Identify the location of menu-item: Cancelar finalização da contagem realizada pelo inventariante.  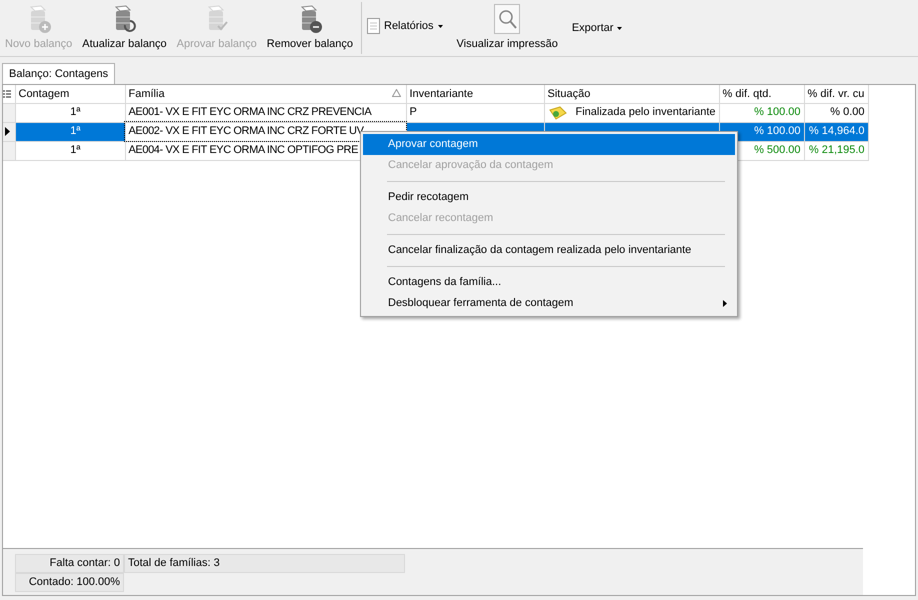
(549, 250).